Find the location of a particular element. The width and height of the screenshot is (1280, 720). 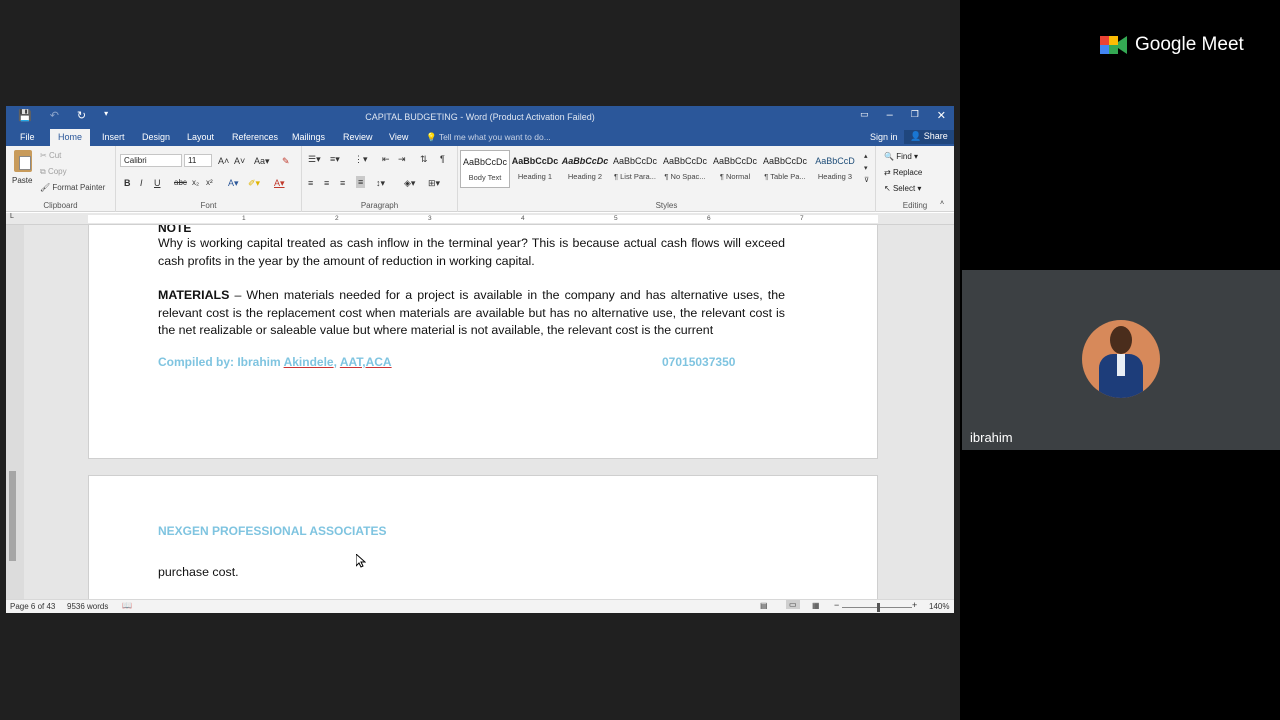

scroll-thumb is located at coordinates (12, 516).